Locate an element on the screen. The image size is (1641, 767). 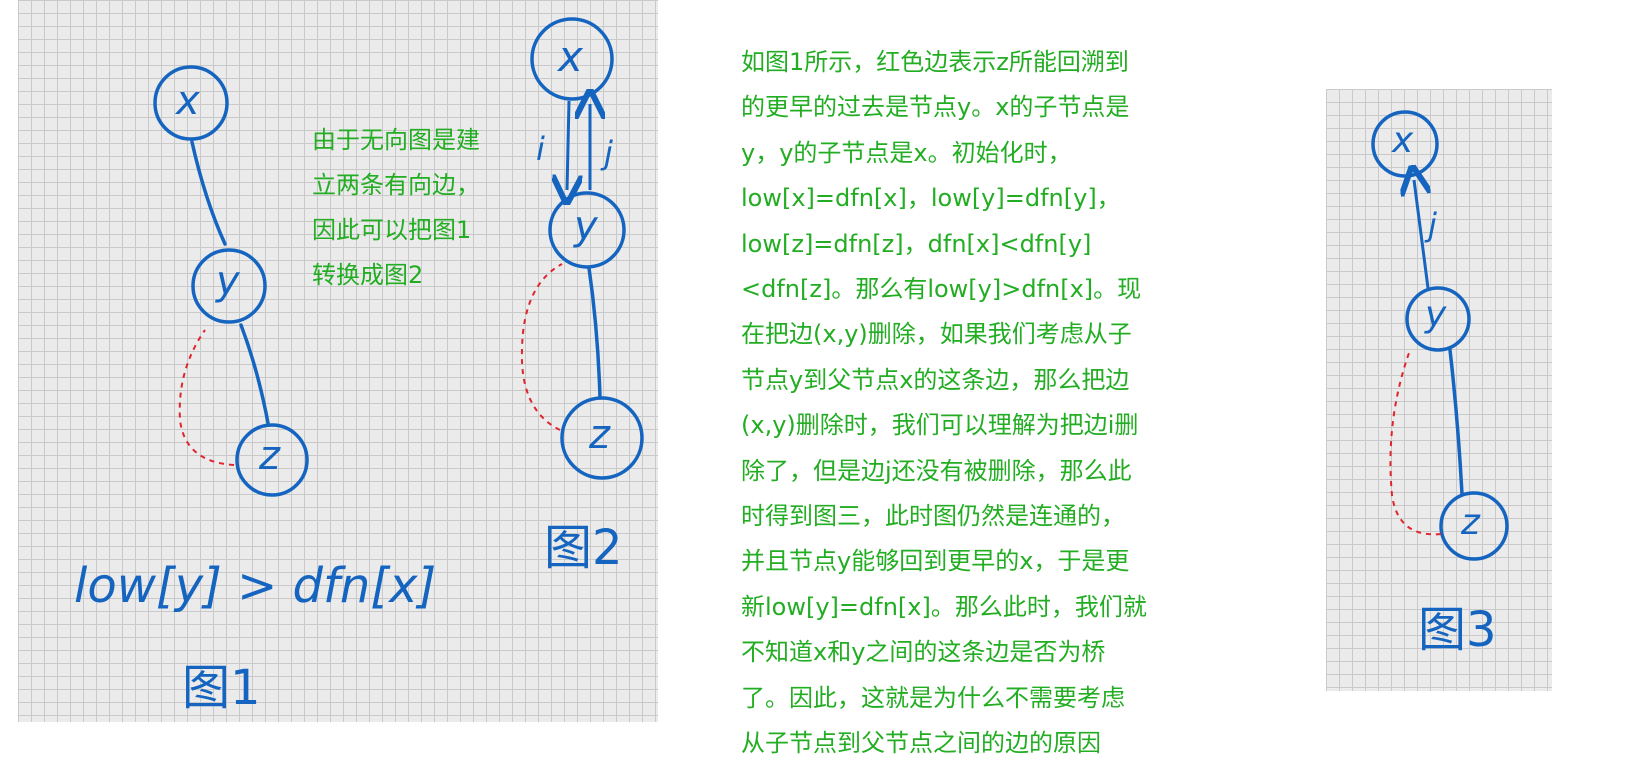
conversion-note: 由于无向图是建 立两条有向边， 因此可以把图1 转换成图2 is located at coordinates (412, 208).